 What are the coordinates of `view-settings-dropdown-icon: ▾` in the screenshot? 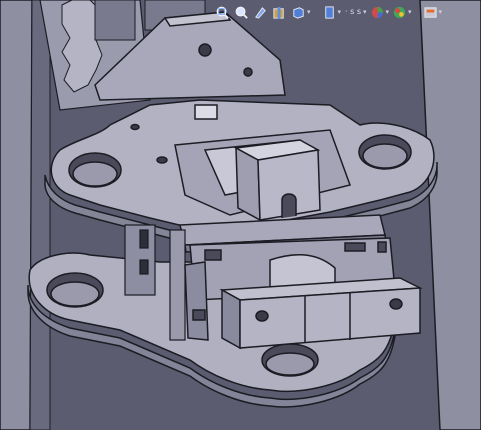 It's located at (441, 12).